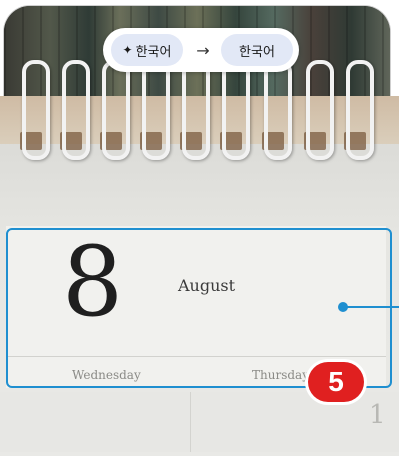 Image resolution: width=399 pixels, height=456 pixels. I want to click on next-page-number: 1, so click(377, 415).